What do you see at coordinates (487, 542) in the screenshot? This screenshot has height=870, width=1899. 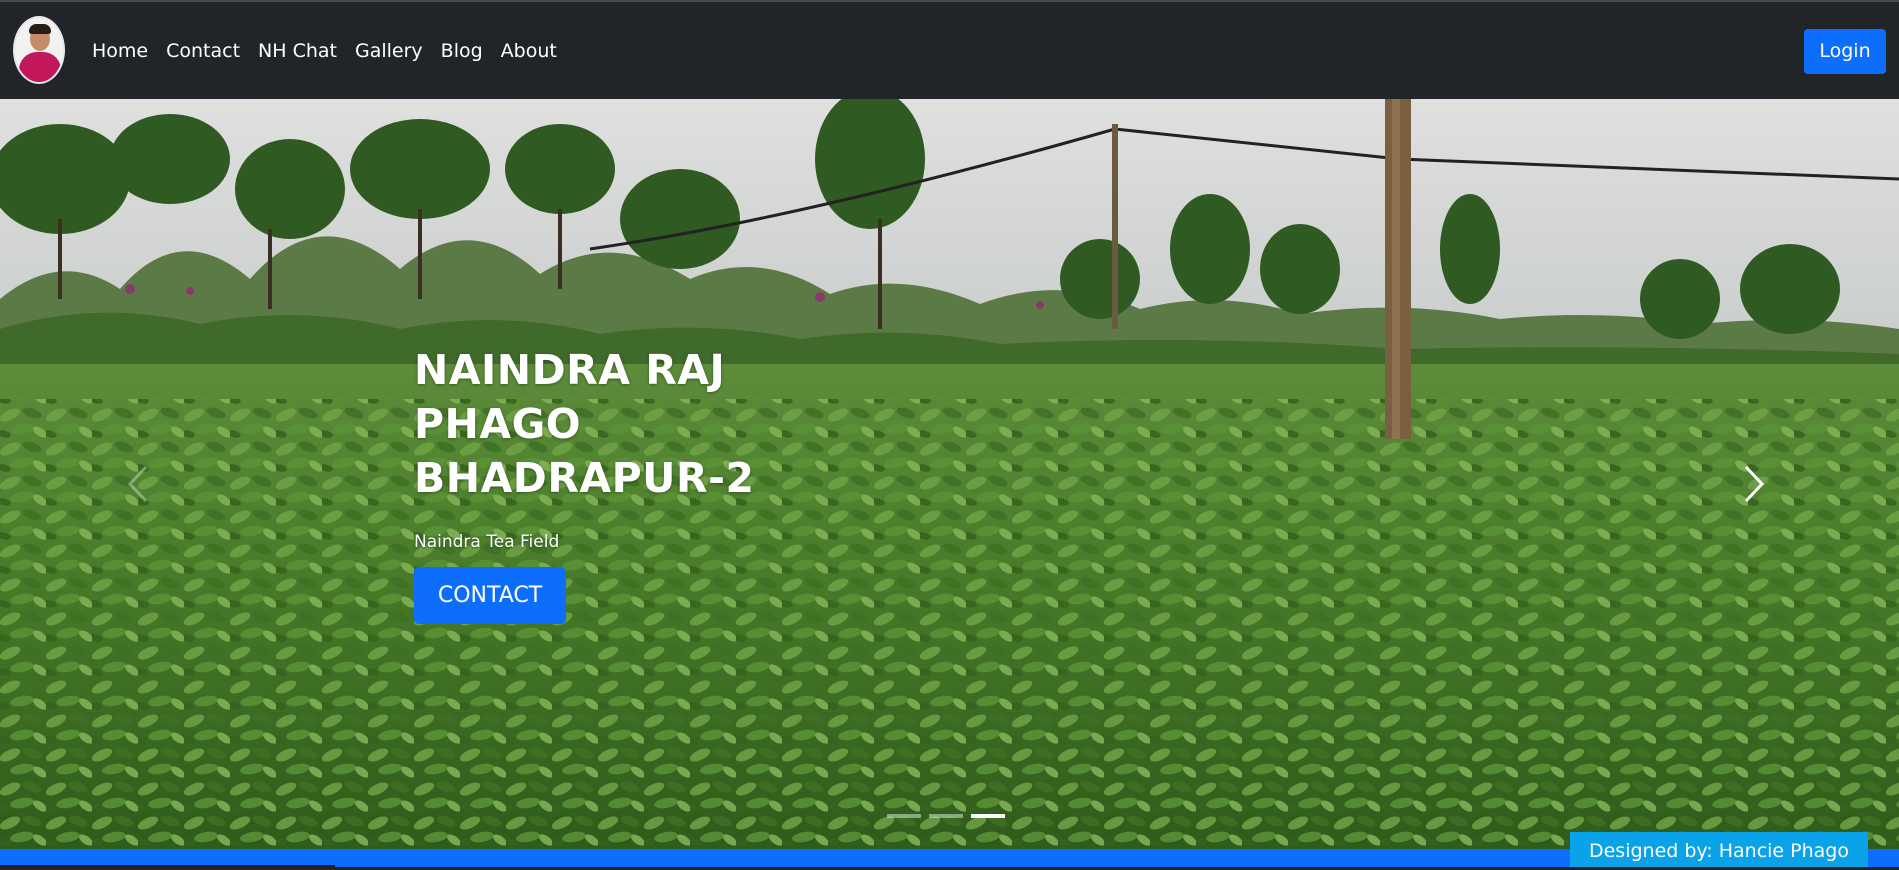 I see `hero-subtitle: Naindra Tea Field` at bounding box center [487, 542].